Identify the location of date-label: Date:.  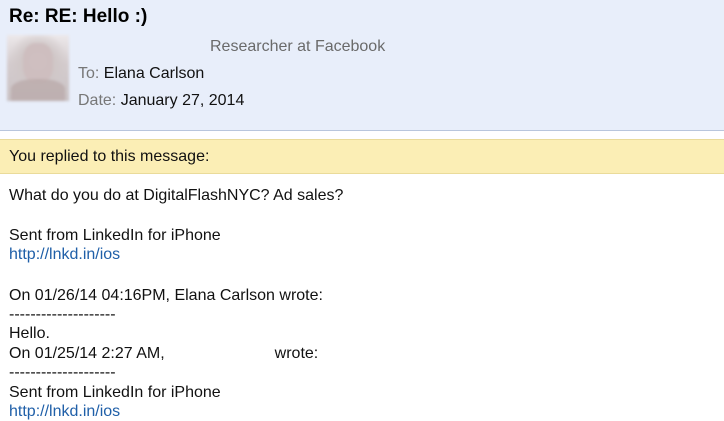
(97, 100).